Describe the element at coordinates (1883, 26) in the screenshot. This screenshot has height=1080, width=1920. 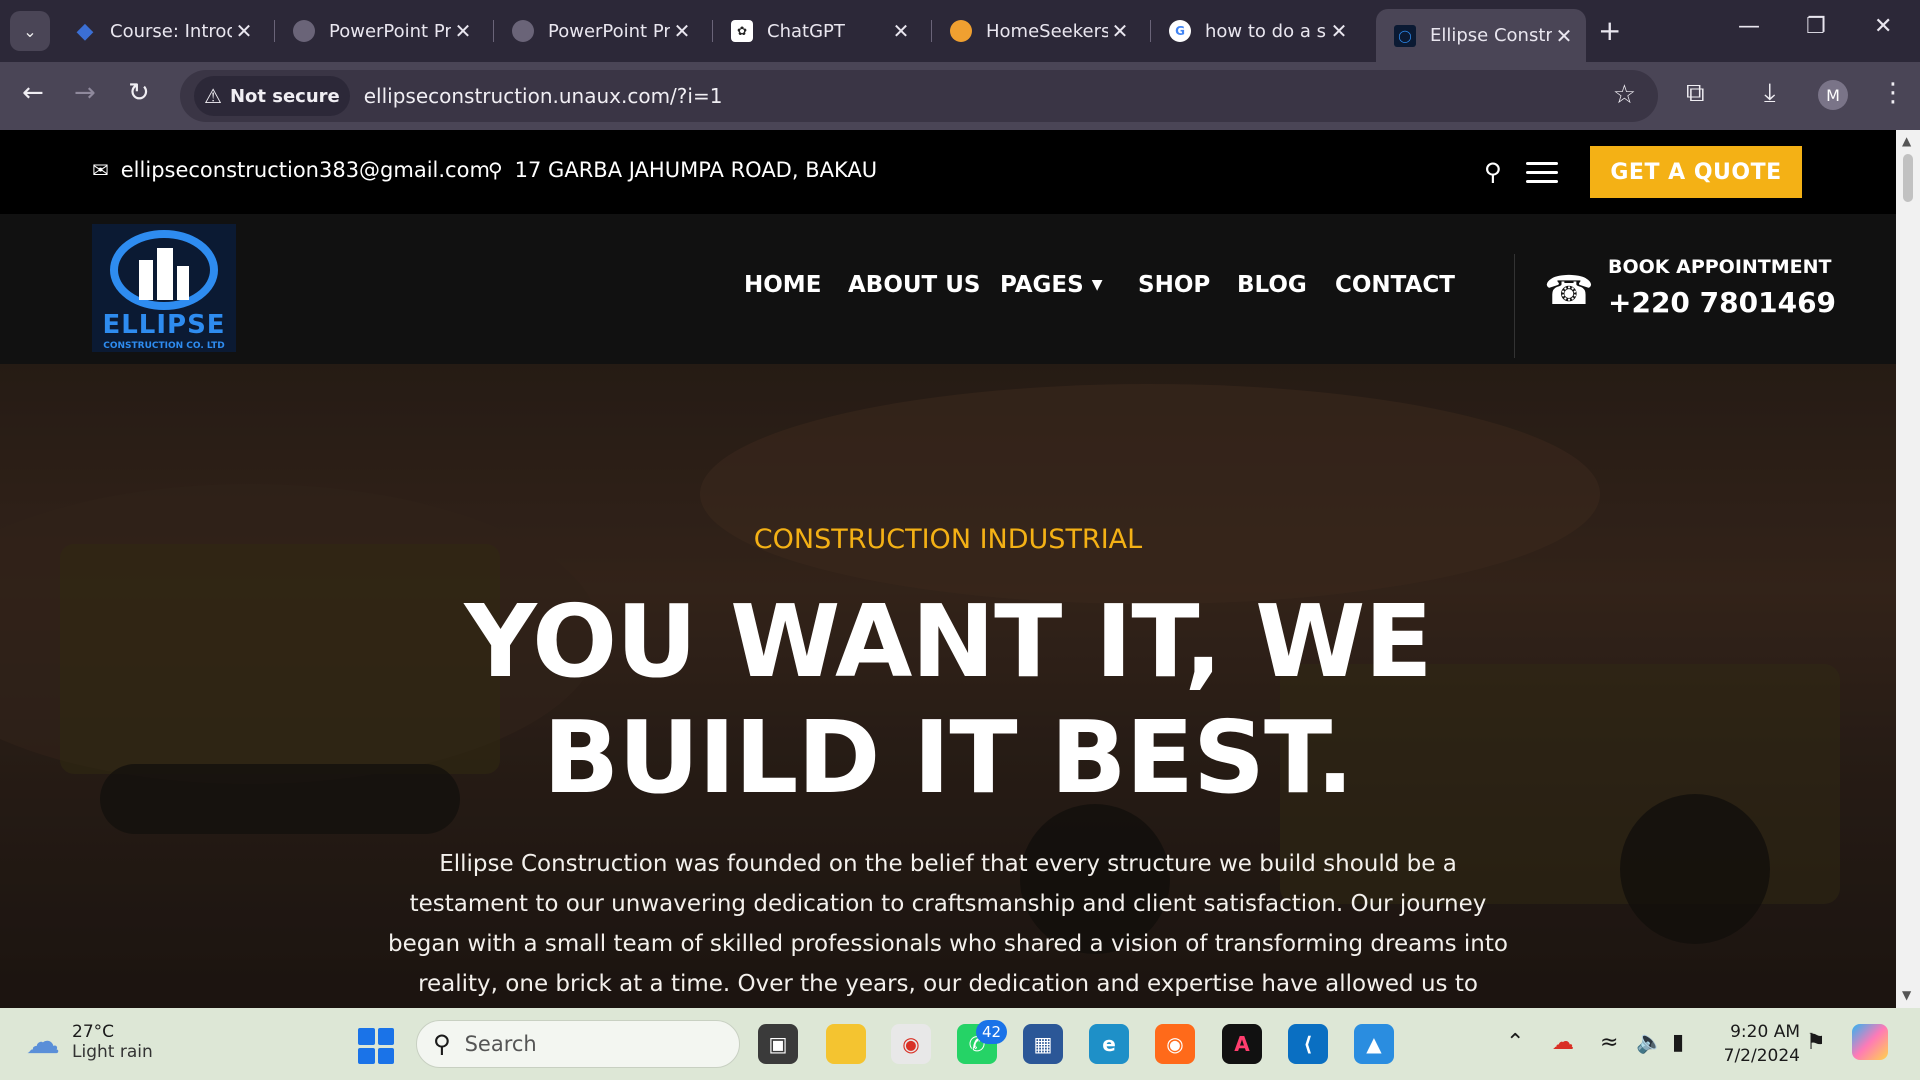
I see `close-window-icon: ✕` at that location.